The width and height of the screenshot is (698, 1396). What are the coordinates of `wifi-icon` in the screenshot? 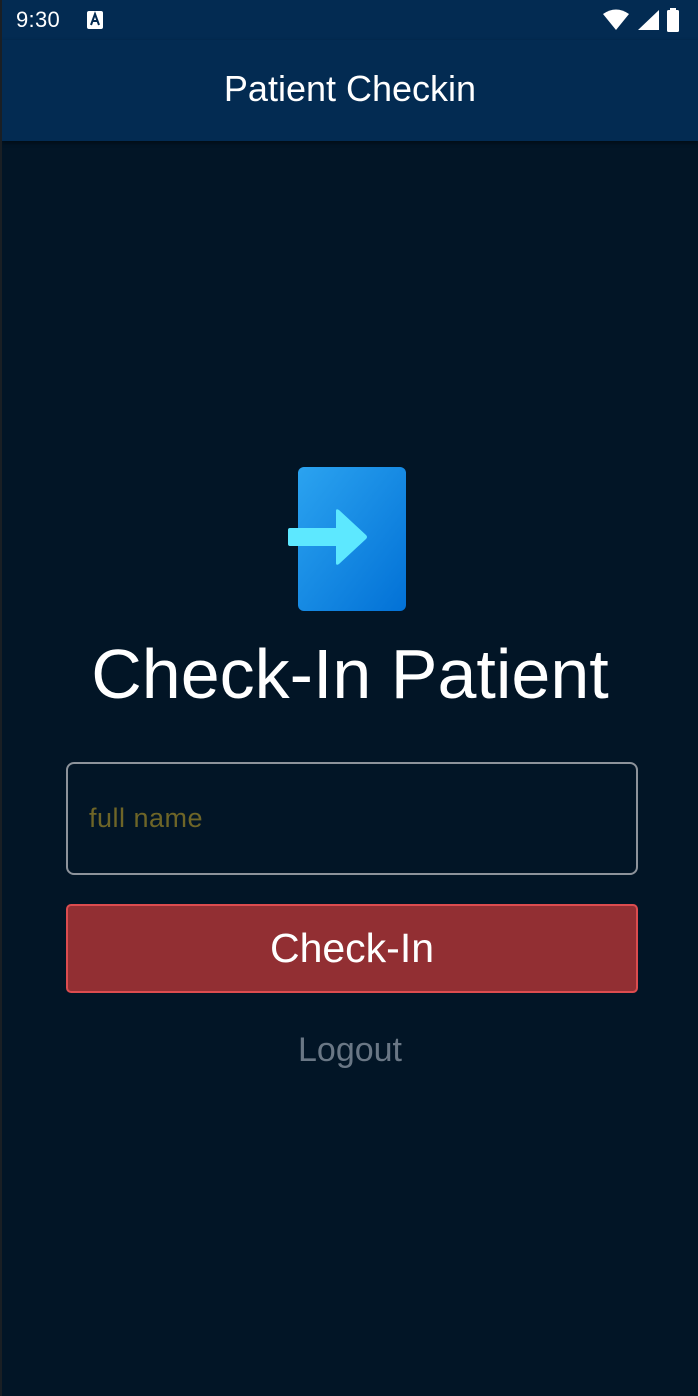 It's located at (616, 19).